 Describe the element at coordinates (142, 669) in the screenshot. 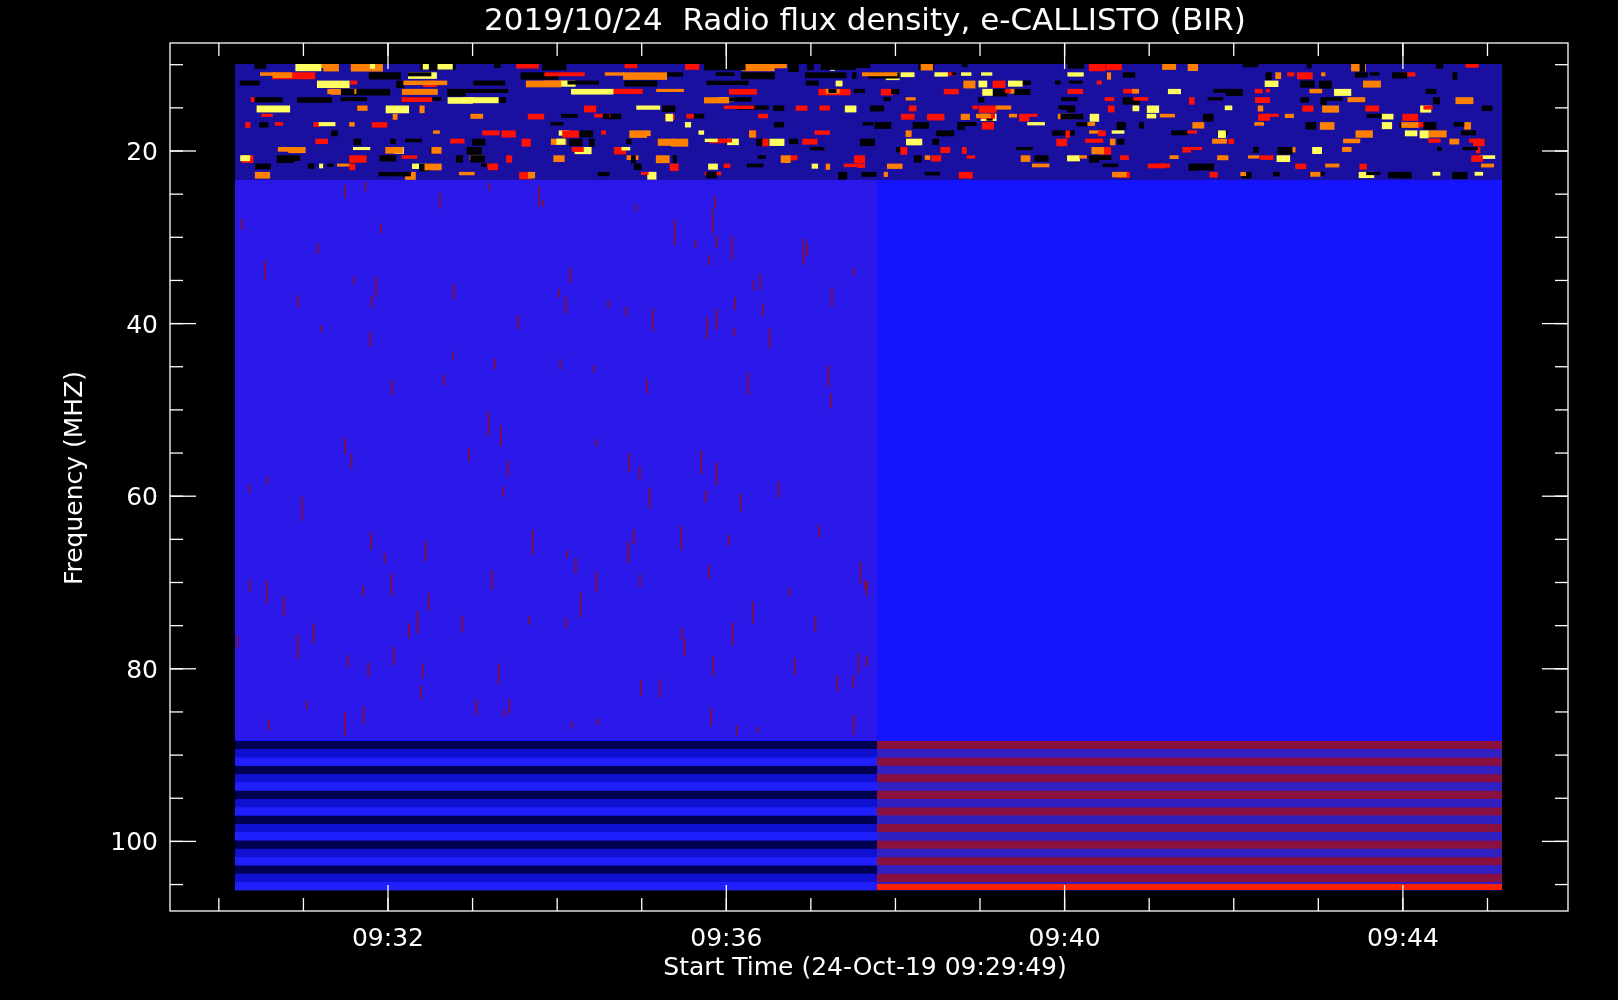

I see `tick-label: 80` at that location.